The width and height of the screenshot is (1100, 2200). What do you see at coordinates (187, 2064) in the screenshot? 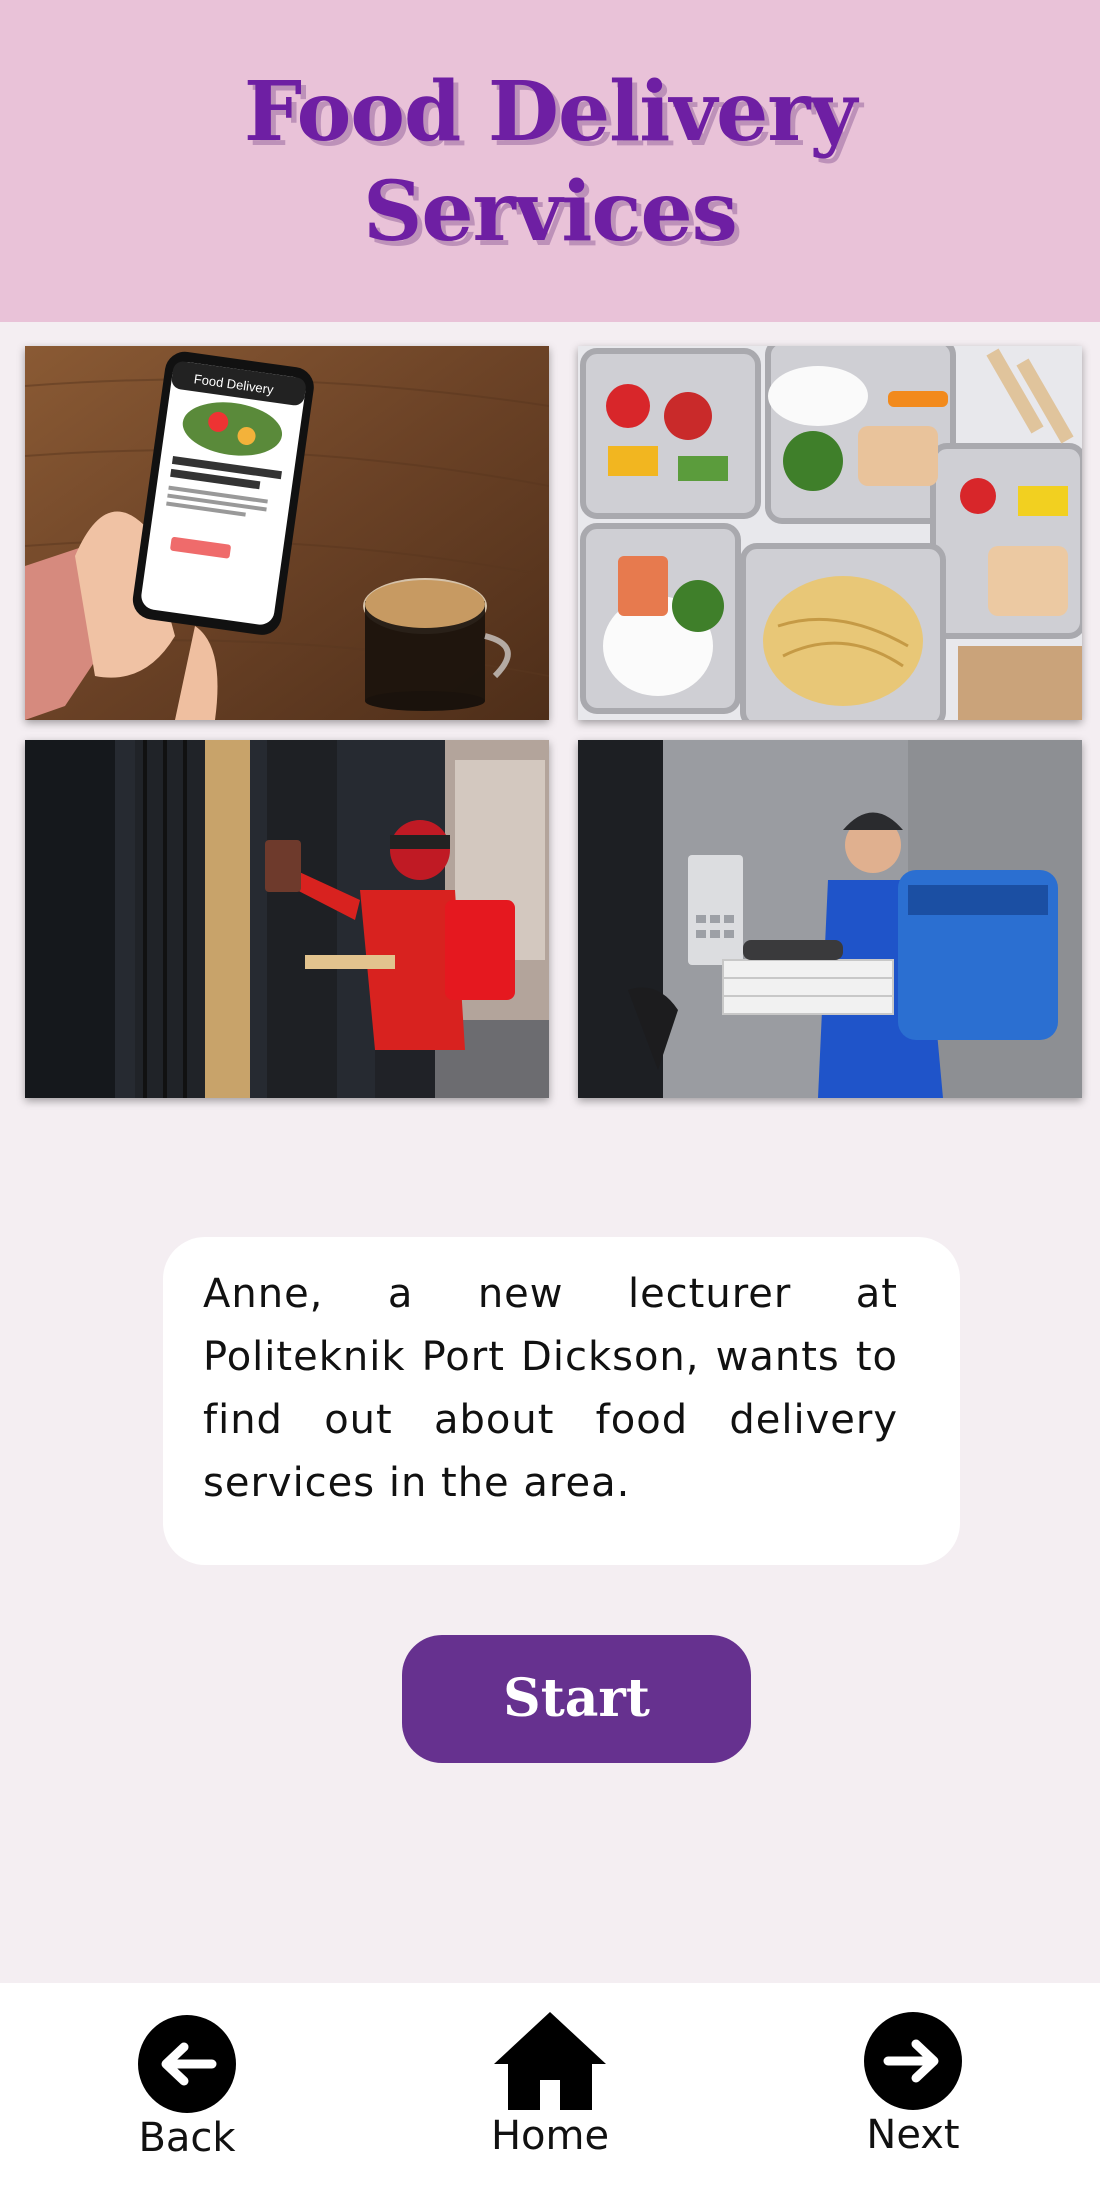
I see `arrow-left-icon` at bounding box center [187, 2064].